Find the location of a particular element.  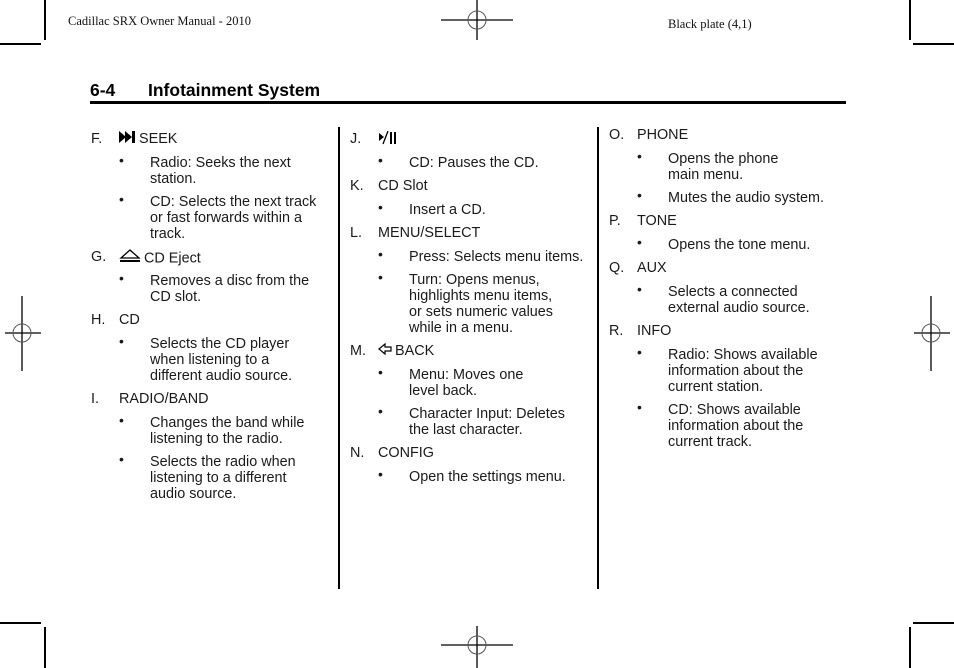

list-item: K. CD Slot • Insert a CD. is located at coordinates (472, 198).